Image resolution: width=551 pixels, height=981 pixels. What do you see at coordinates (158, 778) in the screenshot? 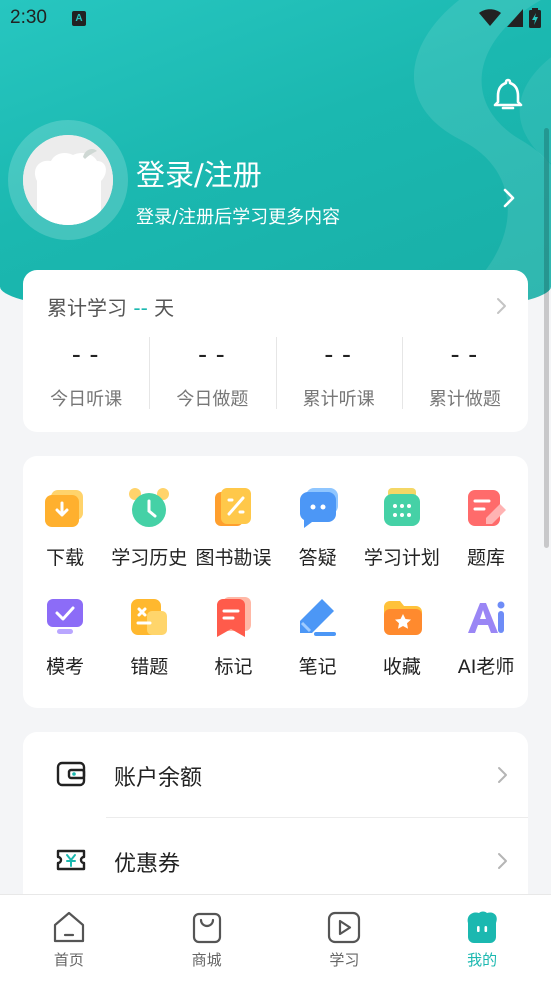
I see `list-item-label: 账户余额` at bounding box center [158, 778].